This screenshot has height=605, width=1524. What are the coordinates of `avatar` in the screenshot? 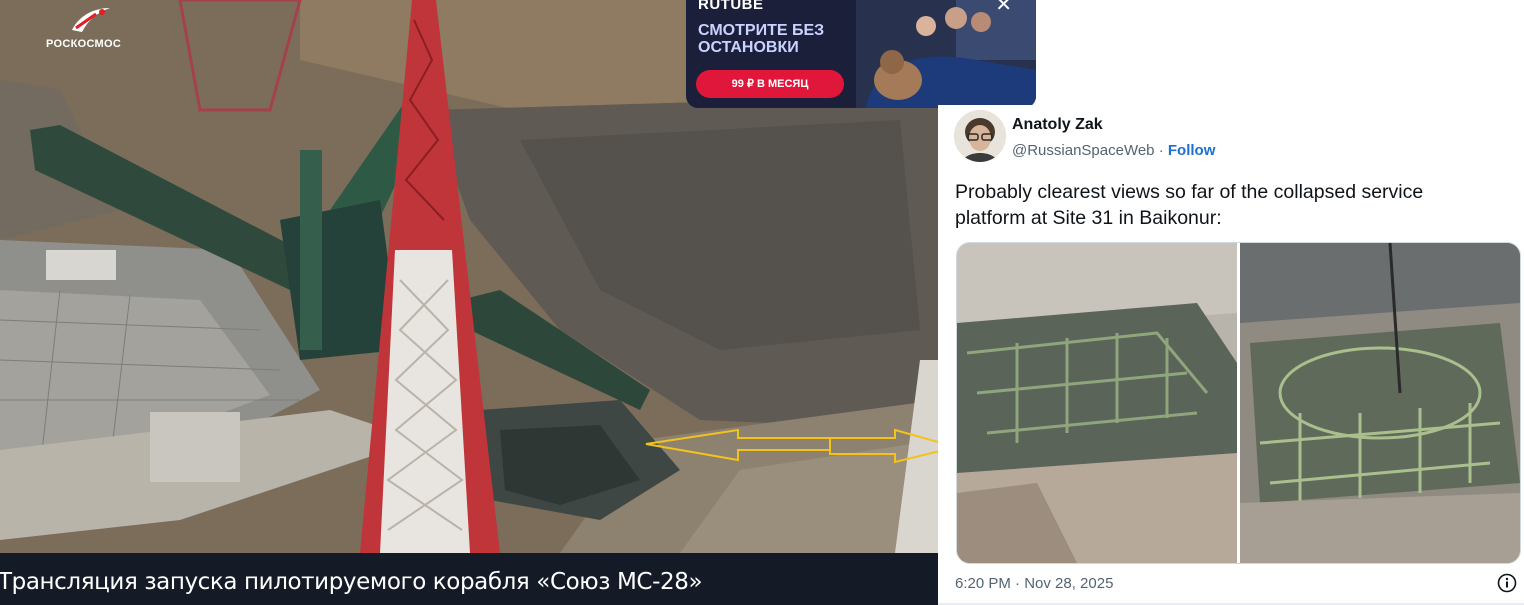 It's located at (980, 136).